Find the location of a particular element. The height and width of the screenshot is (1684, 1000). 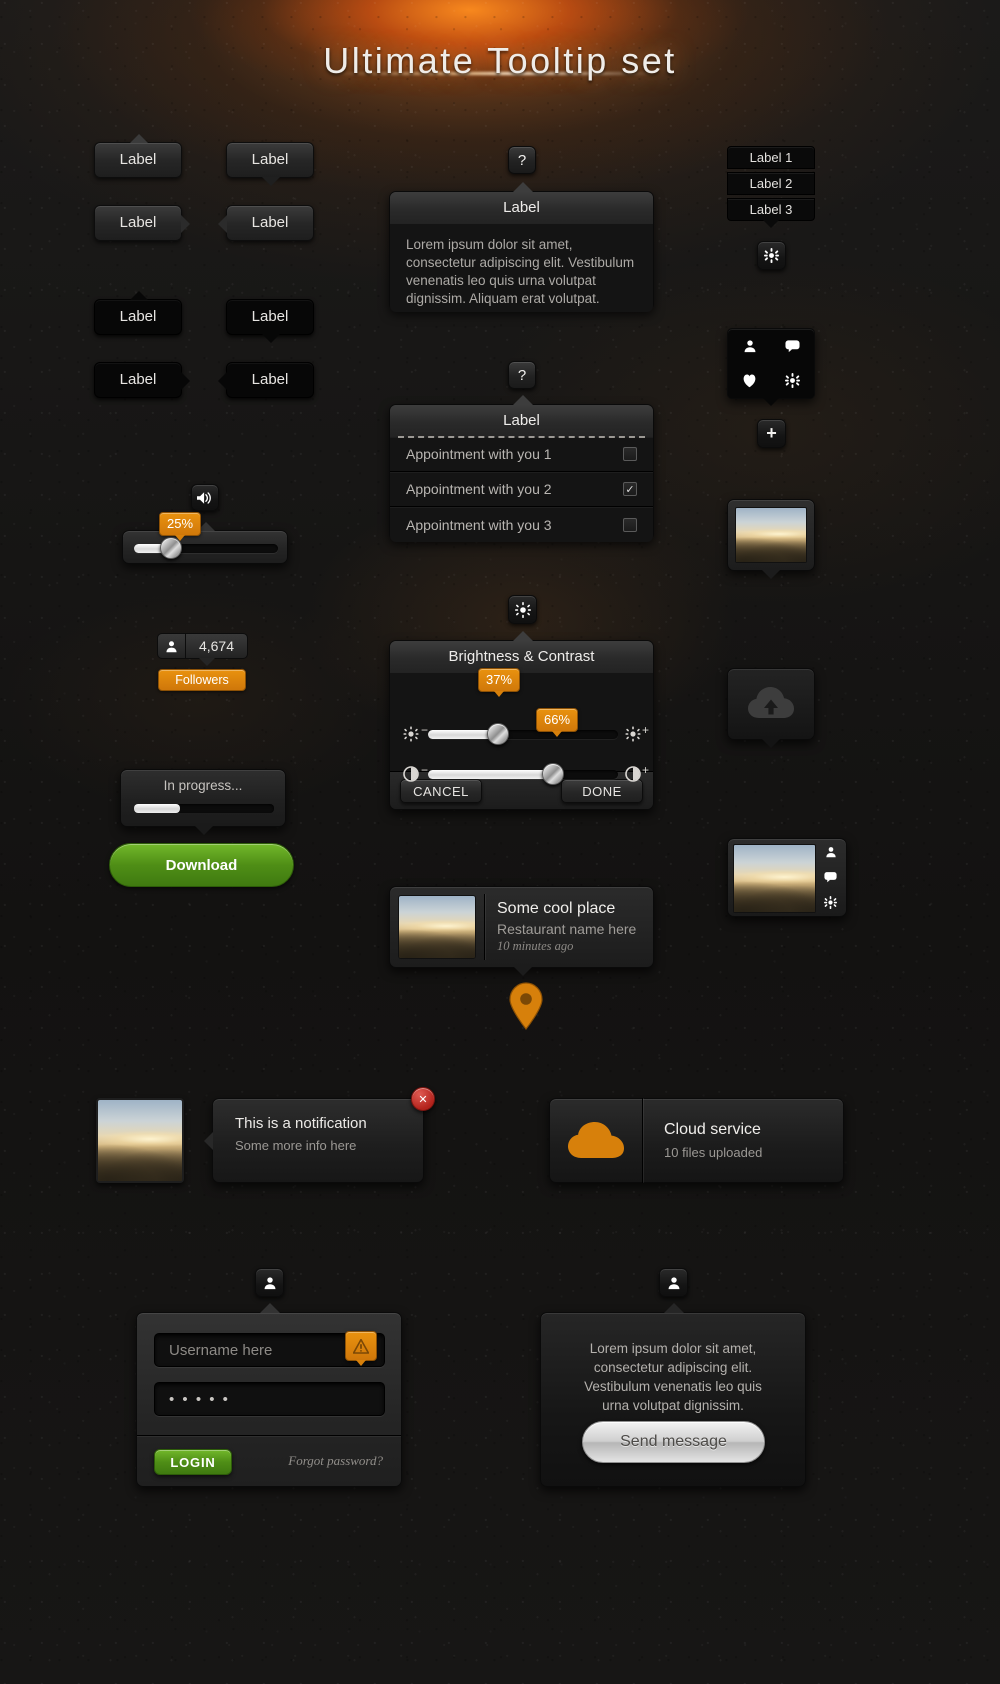

lorem-tooltip-header: Label is located at coordinates (521, 203).